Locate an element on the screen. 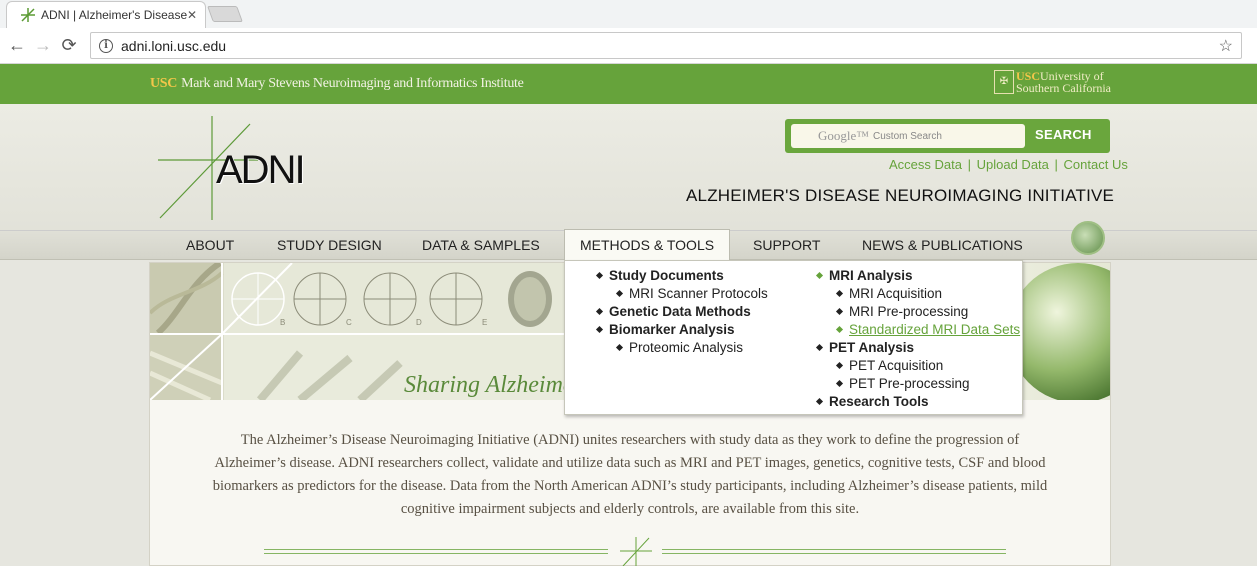 Image resolution: width=1257 pixels, height=566 pixels. menu-item-label: PET Analysis is located at coordinates (872, 347).